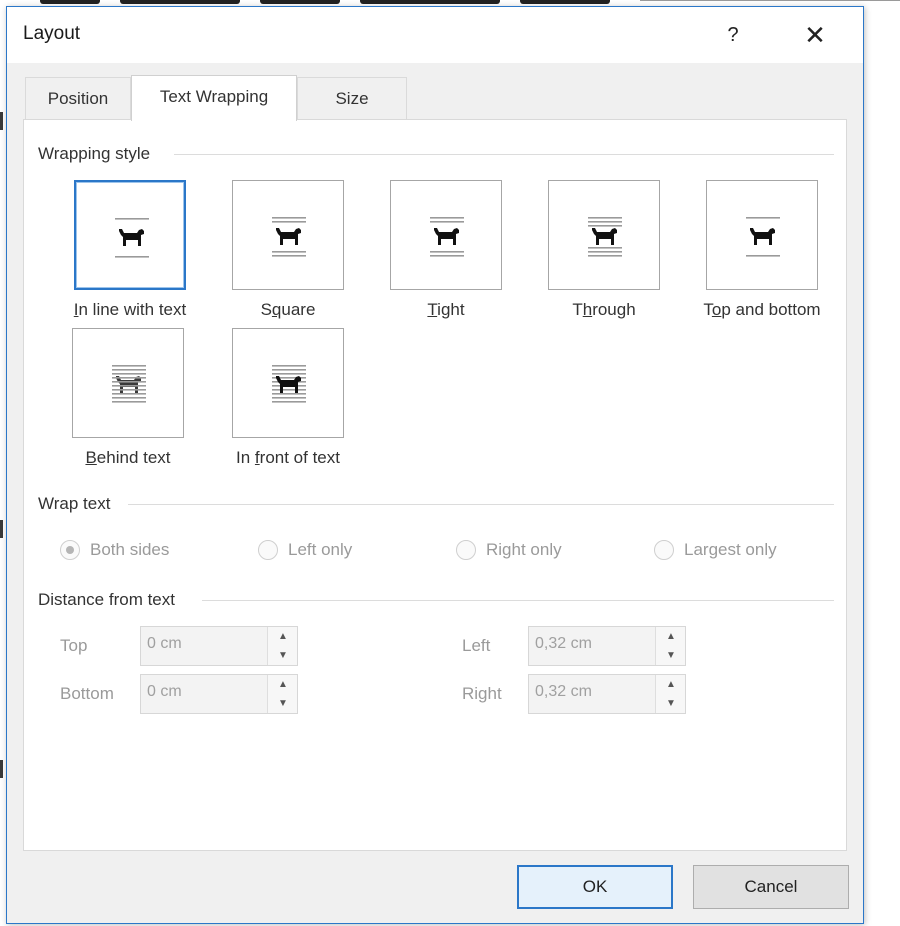  What do you see at coordinates (128, 458) in the screenshot?
I see `wrap-label-behind-text: Behind text` at bounding box center [128, 458].